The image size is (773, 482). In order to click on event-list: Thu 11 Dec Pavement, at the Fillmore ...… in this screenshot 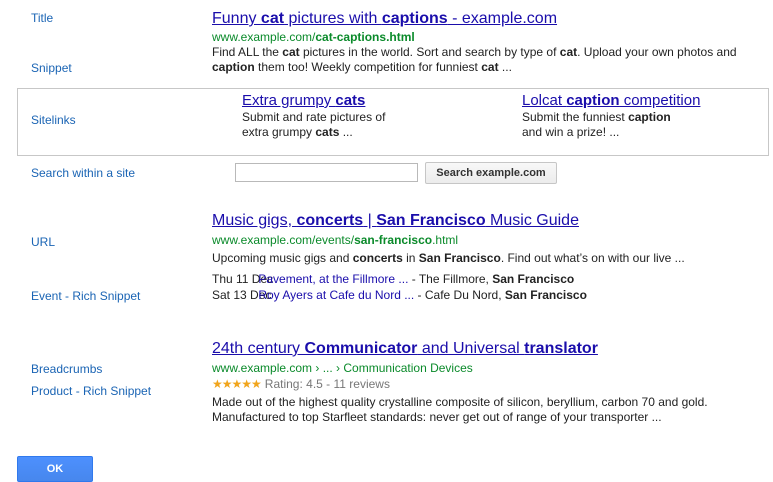, I will do `click(490, 287)`.